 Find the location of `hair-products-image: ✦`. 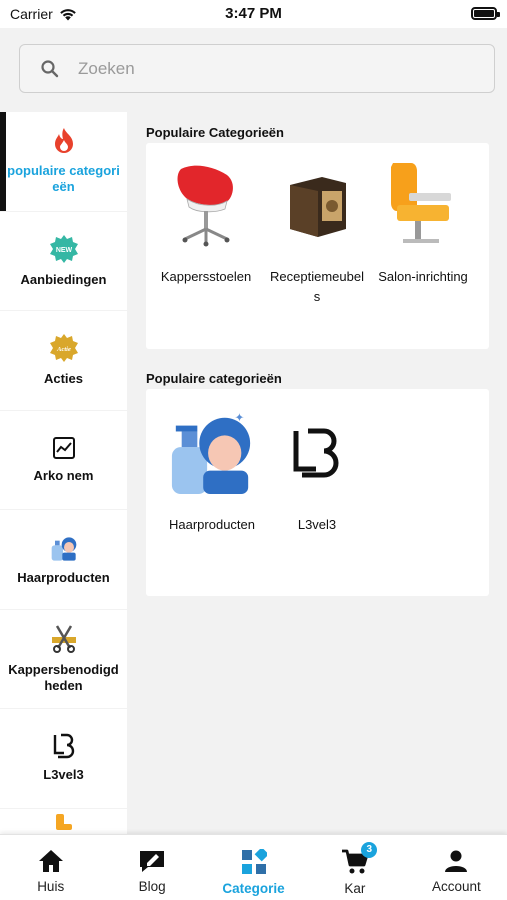

hair-products-image: ✦ is located at coordinates (212, 452).